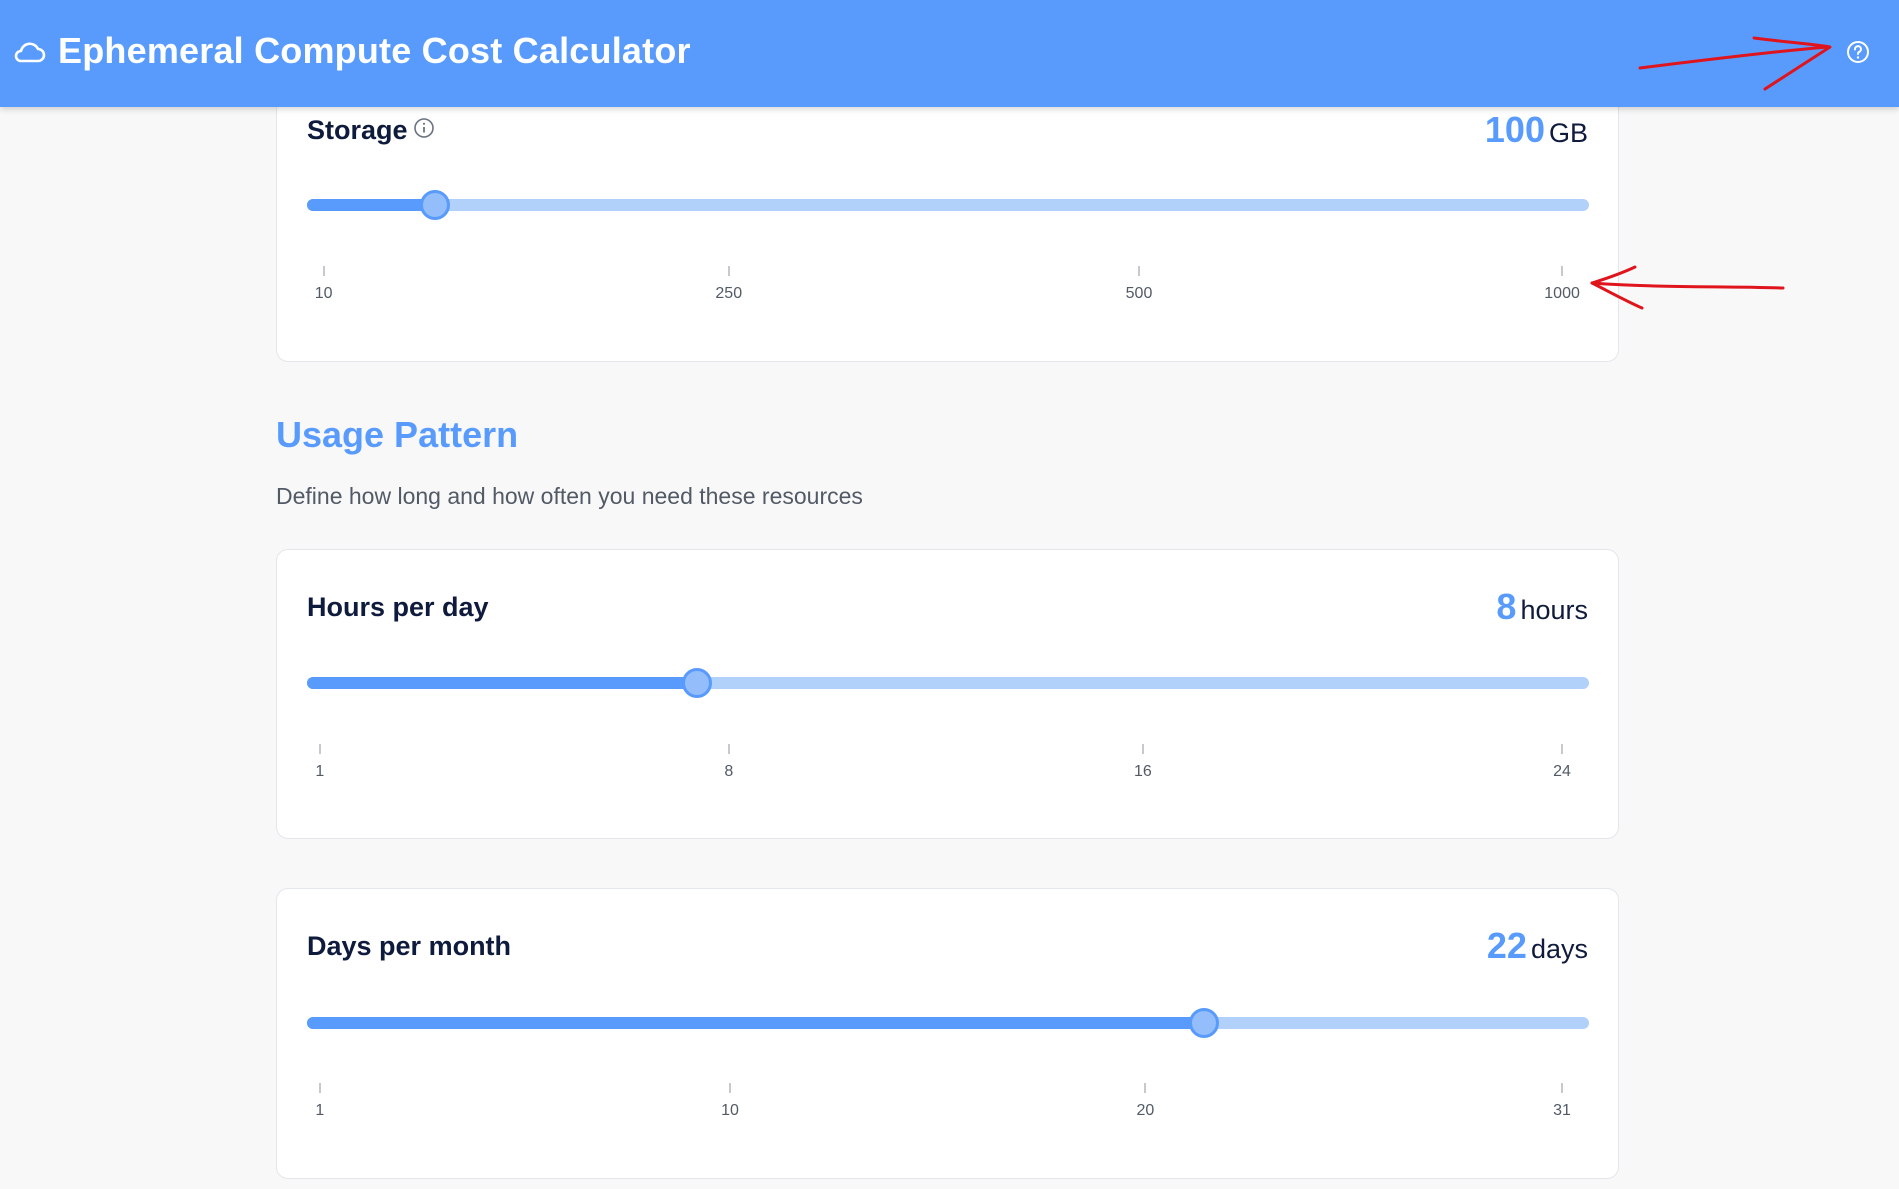 The image size is (1899, 1189). What do you see at coordinates (1142, 771) in the screenshot?
I see `hours-tick-label-2: 16` at bounding box center [1142, 771].